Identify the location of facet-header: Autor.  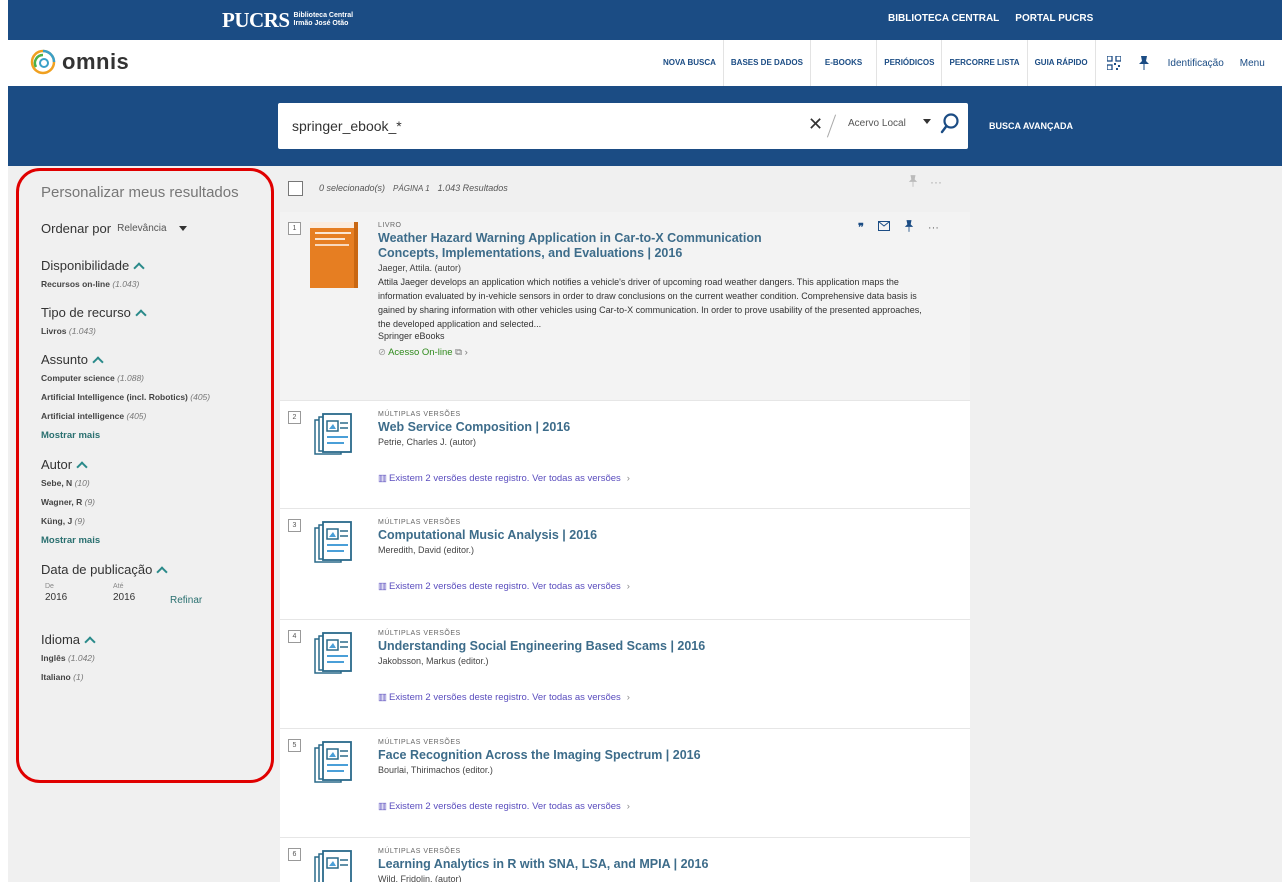
(154, 465).